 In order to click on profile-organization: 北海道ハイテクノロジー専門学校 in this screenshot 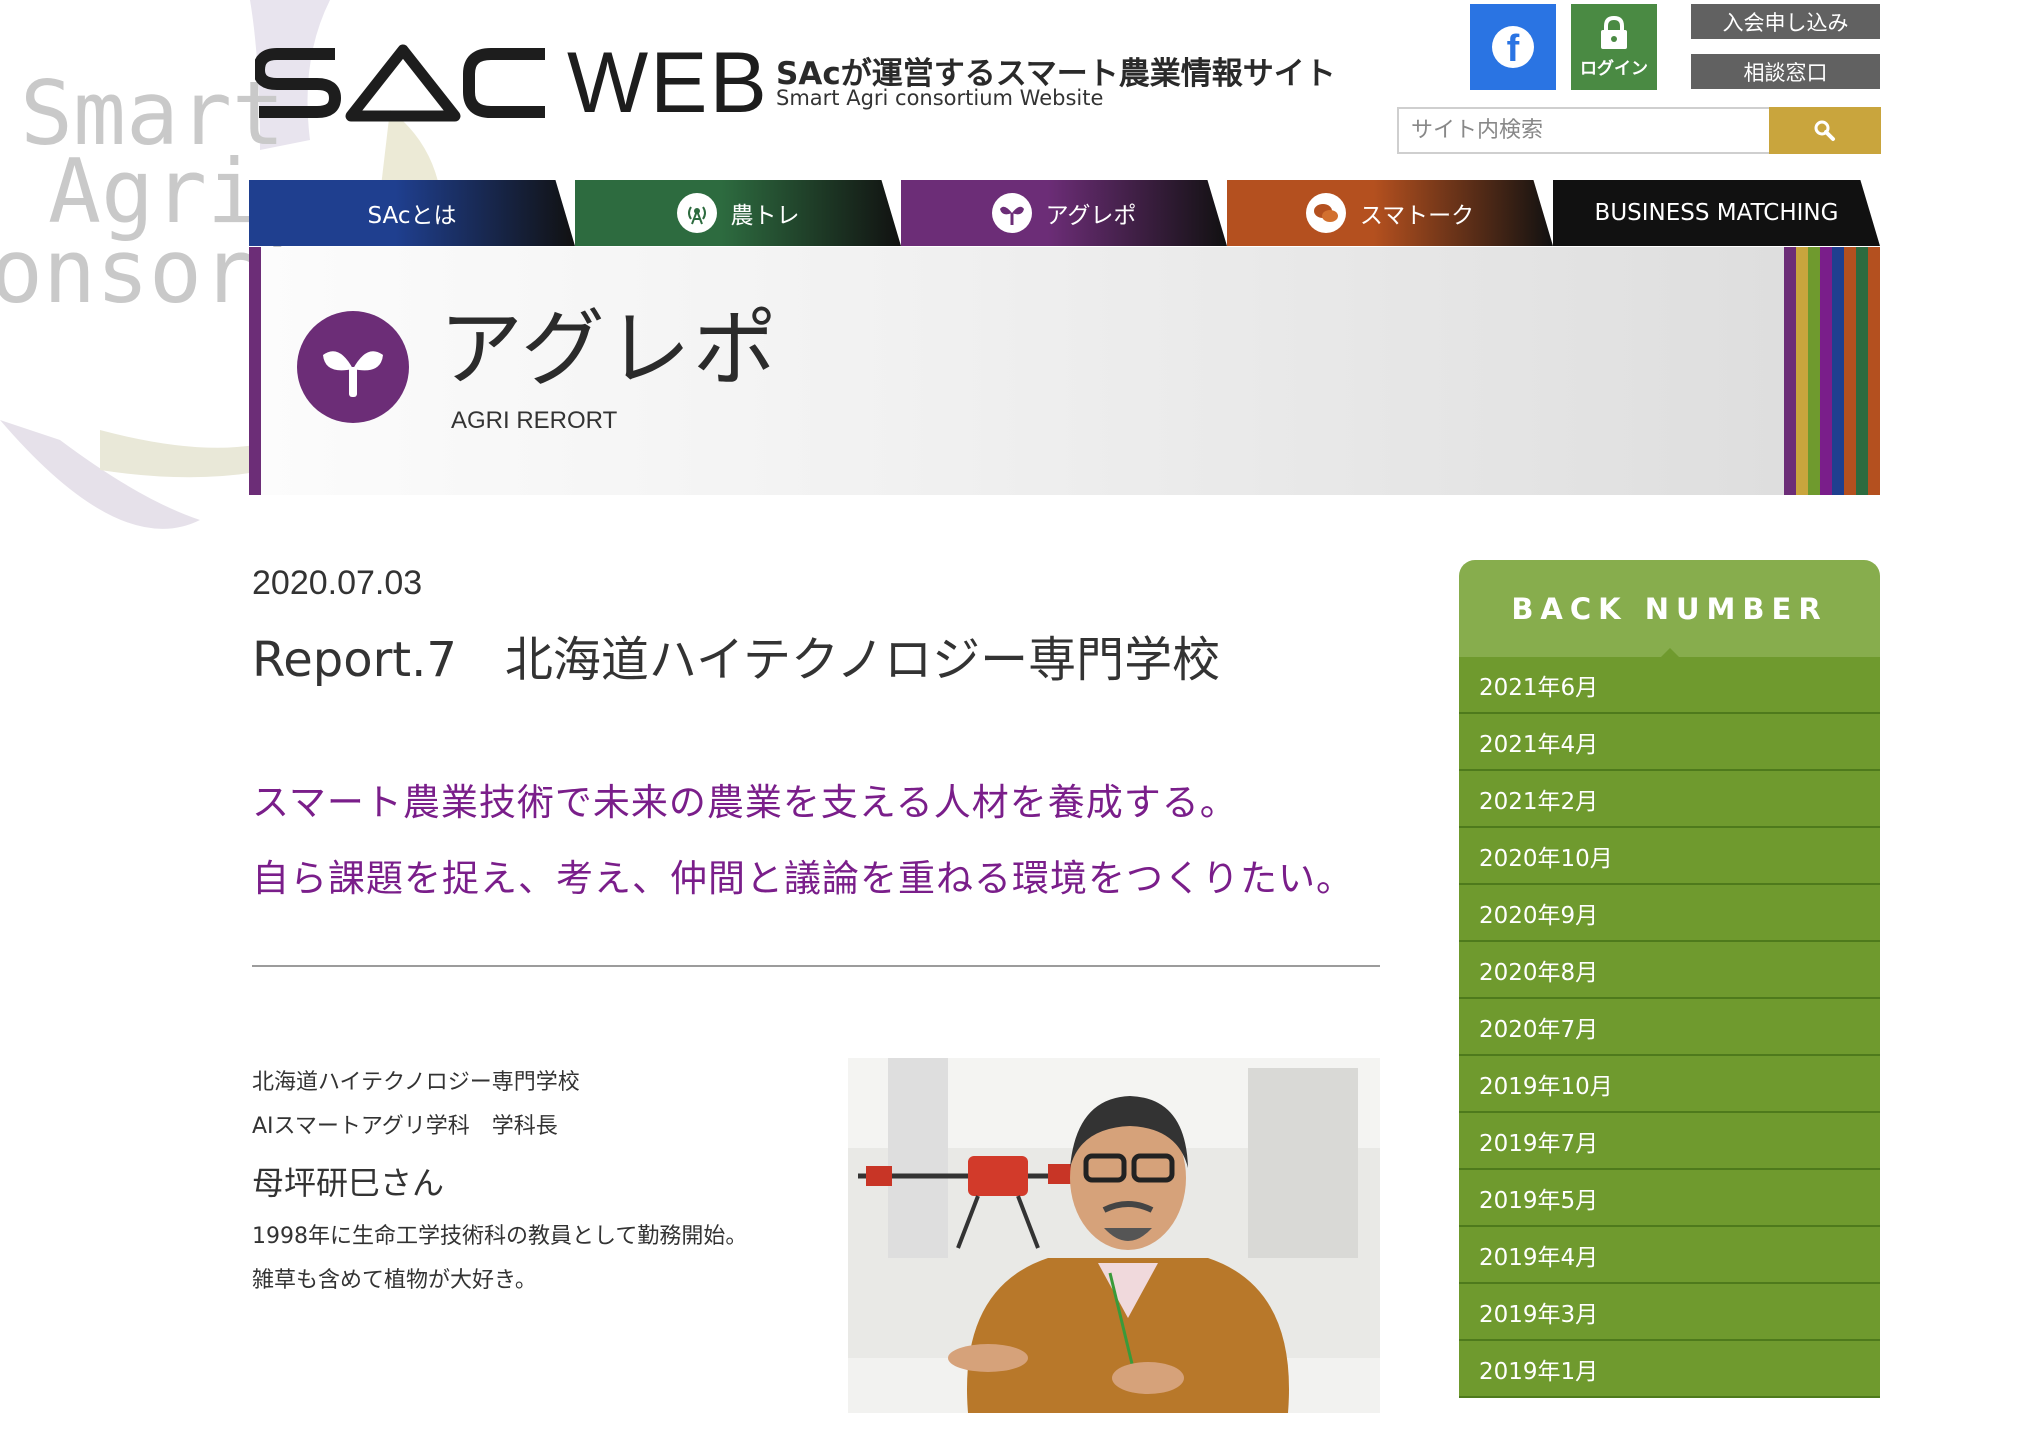, I will do `click(416, 1082)`.